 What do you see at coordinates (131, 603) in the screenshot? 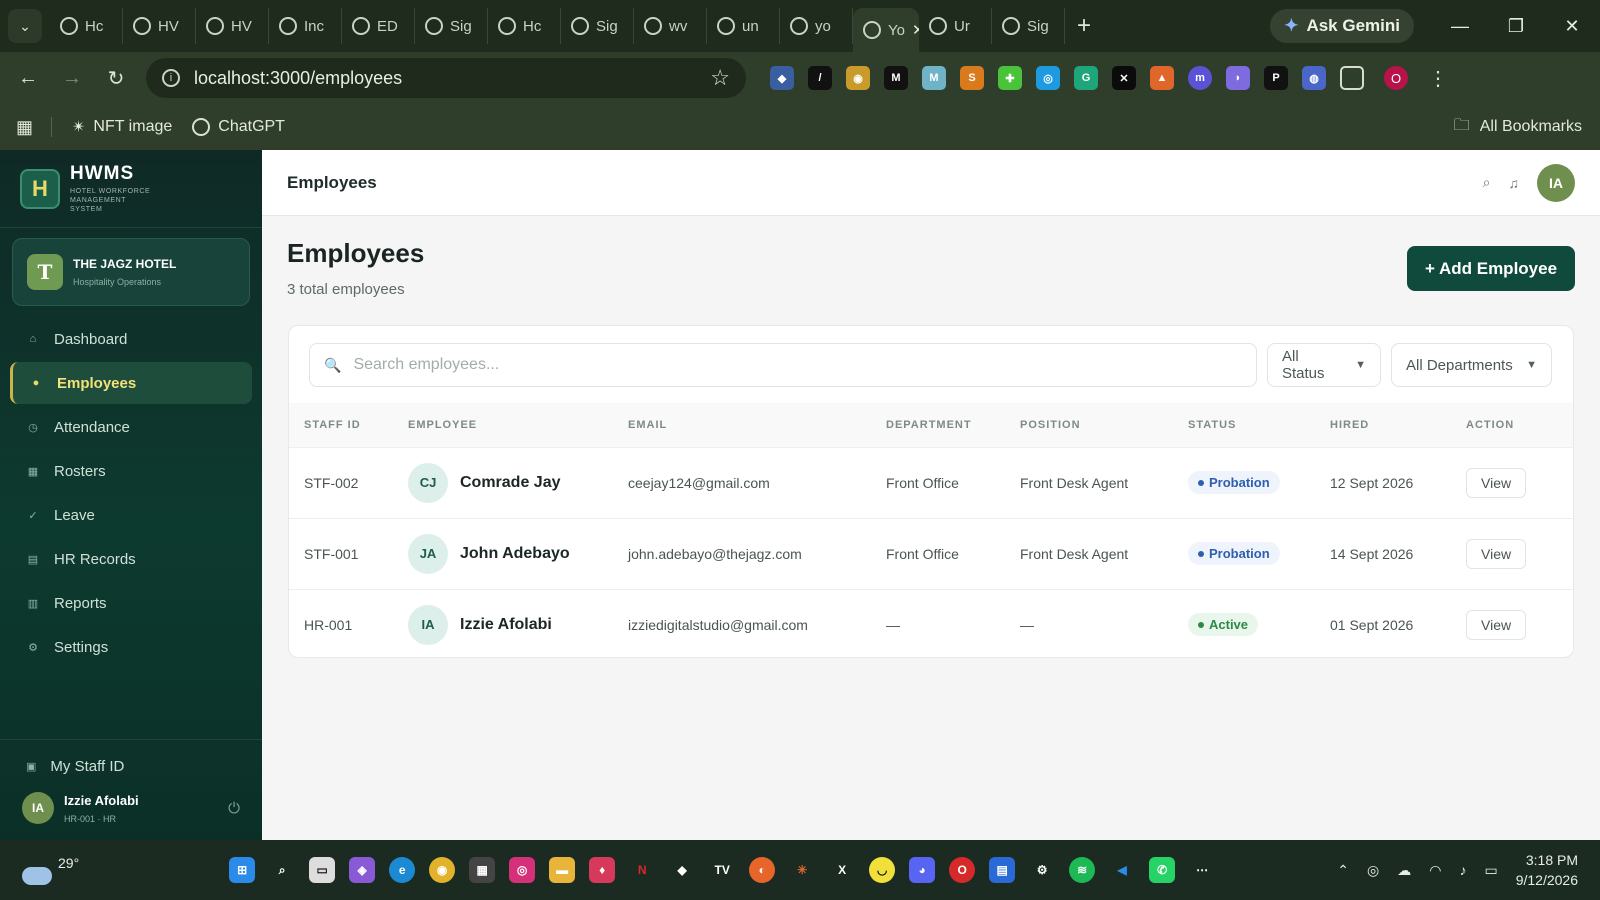
I see `sidebar-item-reports: ▥ Reports` at bounding box center [131, 603].